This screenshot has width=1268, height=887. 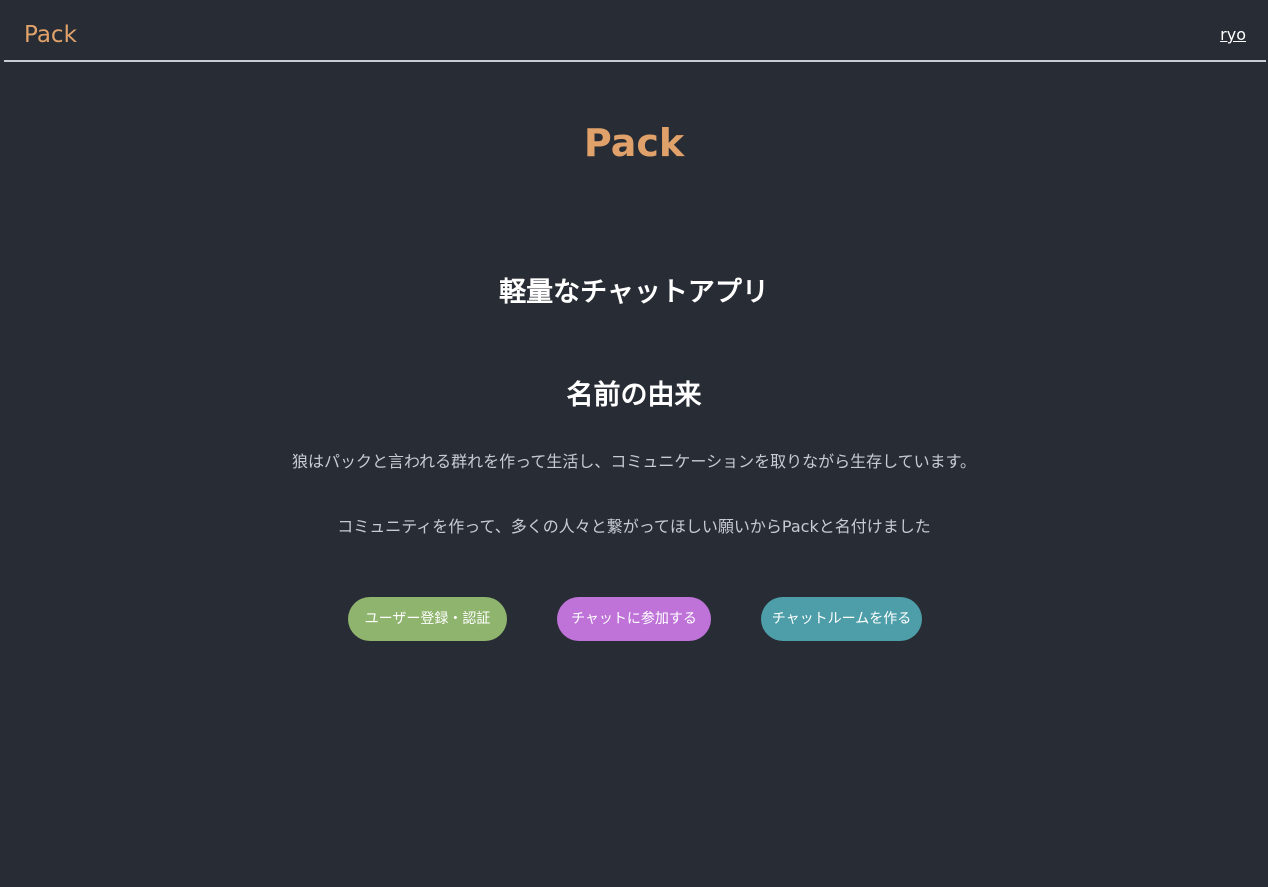 I want to click on register-auth-button: ユーザー登録・認証, so click(x=427, y=619).